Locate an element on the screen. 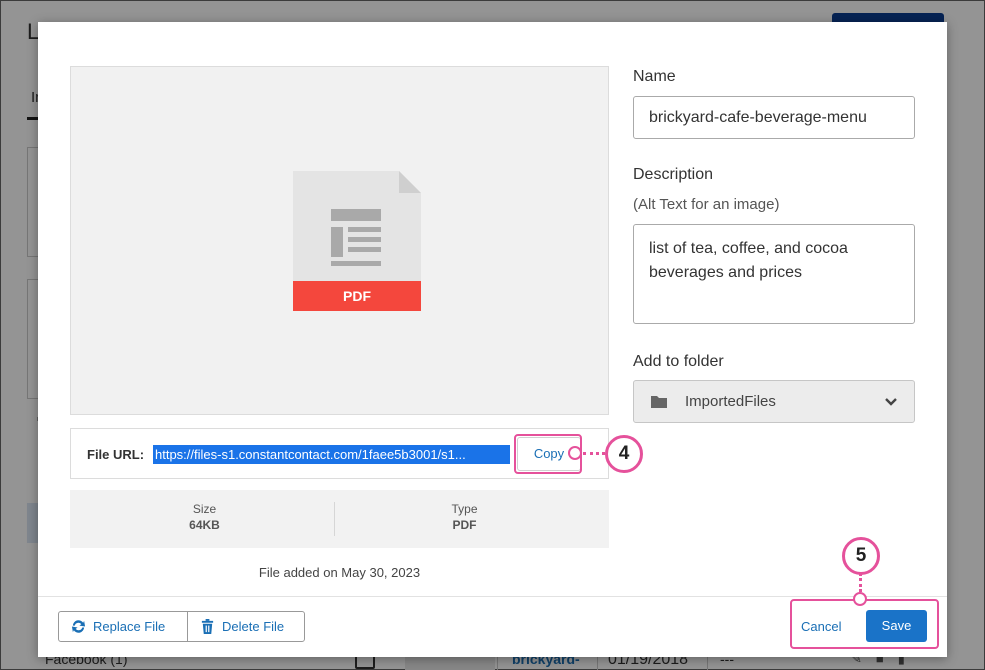  save-cancel-highlight is located at coordinates (864, 624).